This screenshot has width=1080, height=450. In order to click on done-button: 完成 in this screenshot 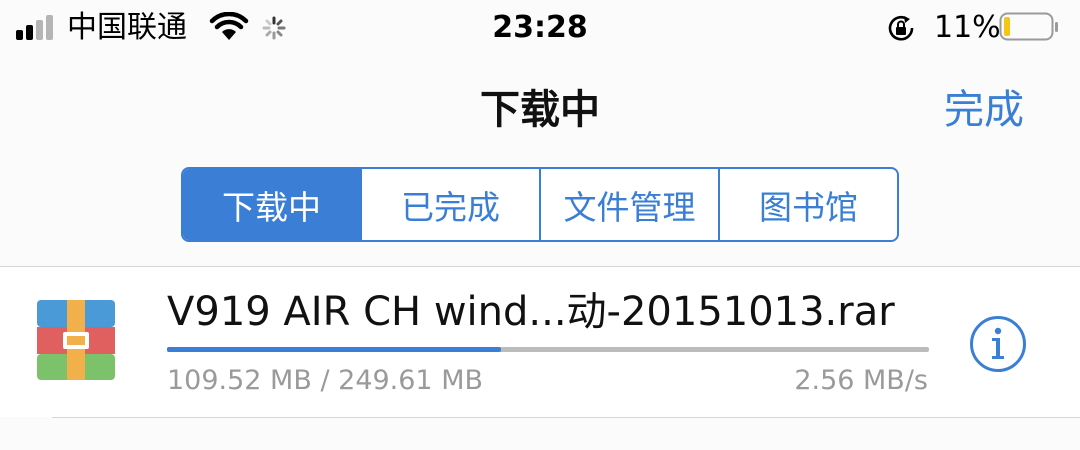, I will do `click(984, 110)`.